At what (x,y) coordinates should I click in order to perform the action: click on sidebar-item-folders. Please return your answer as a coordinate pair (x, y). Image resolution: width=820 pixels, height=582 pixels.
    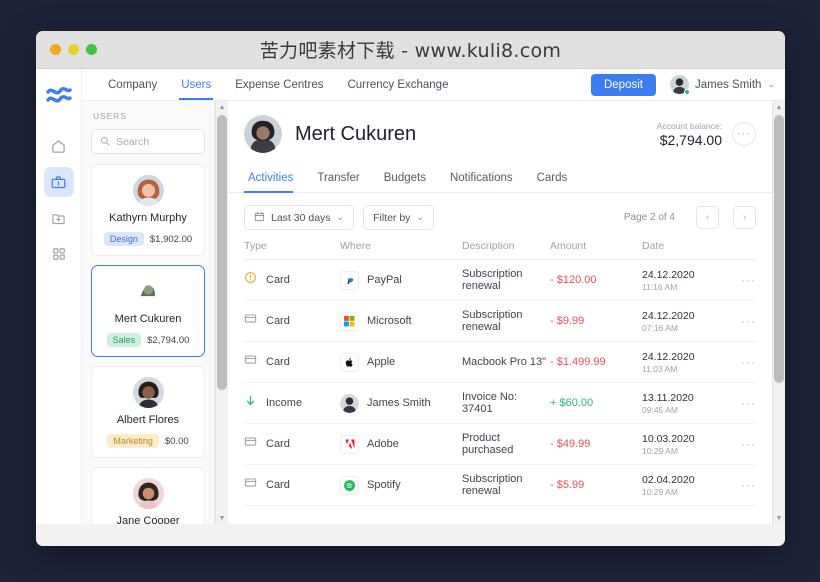
    Looking at the image, I should click on (59, 218).